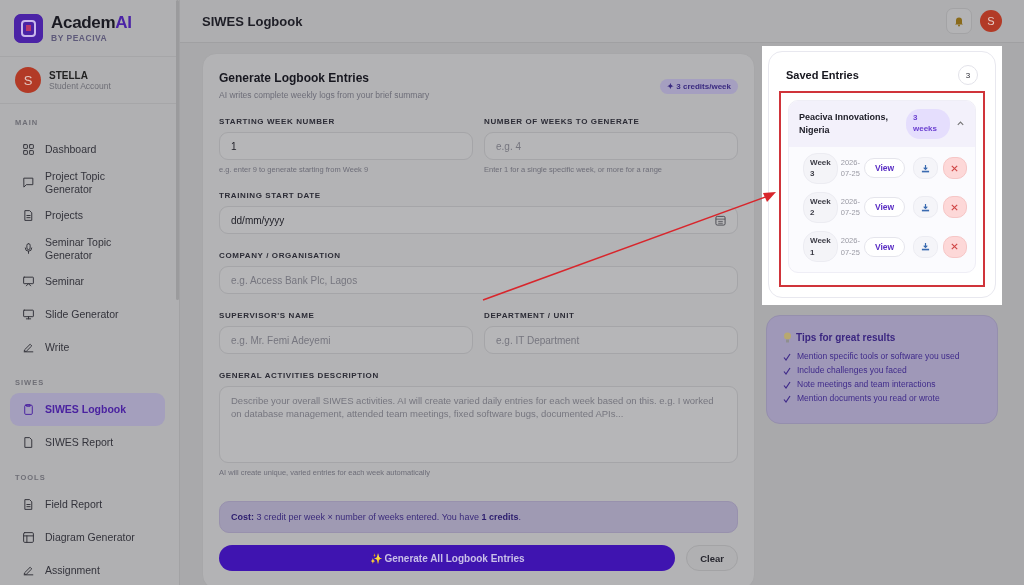 The height and width of the screenshot is (585, 1024). I want to click on input-field: 1, so click(346, 146).